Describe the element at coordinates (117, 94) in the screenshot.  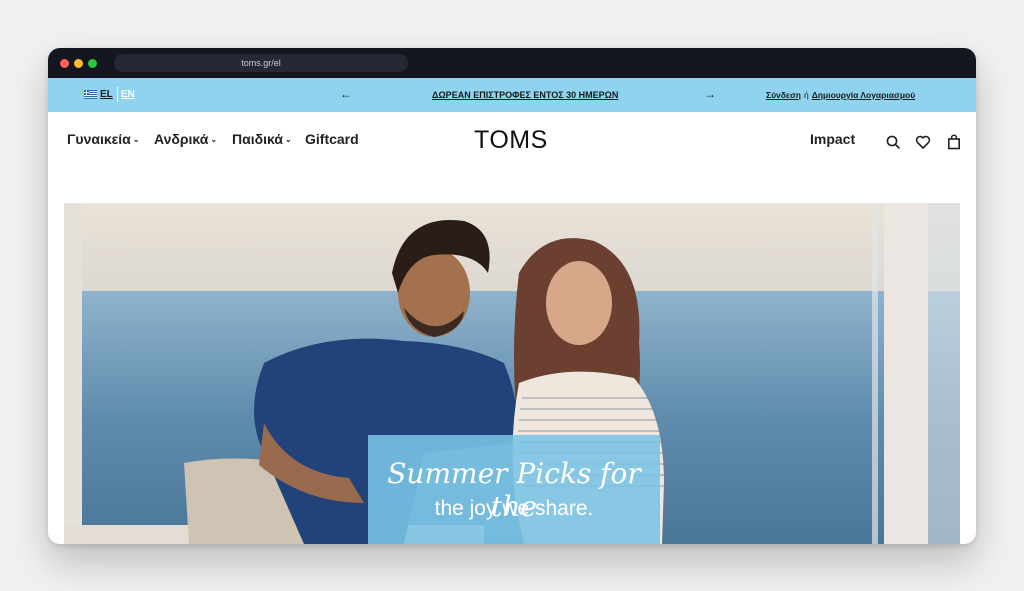
I see `language-divider` at that location.